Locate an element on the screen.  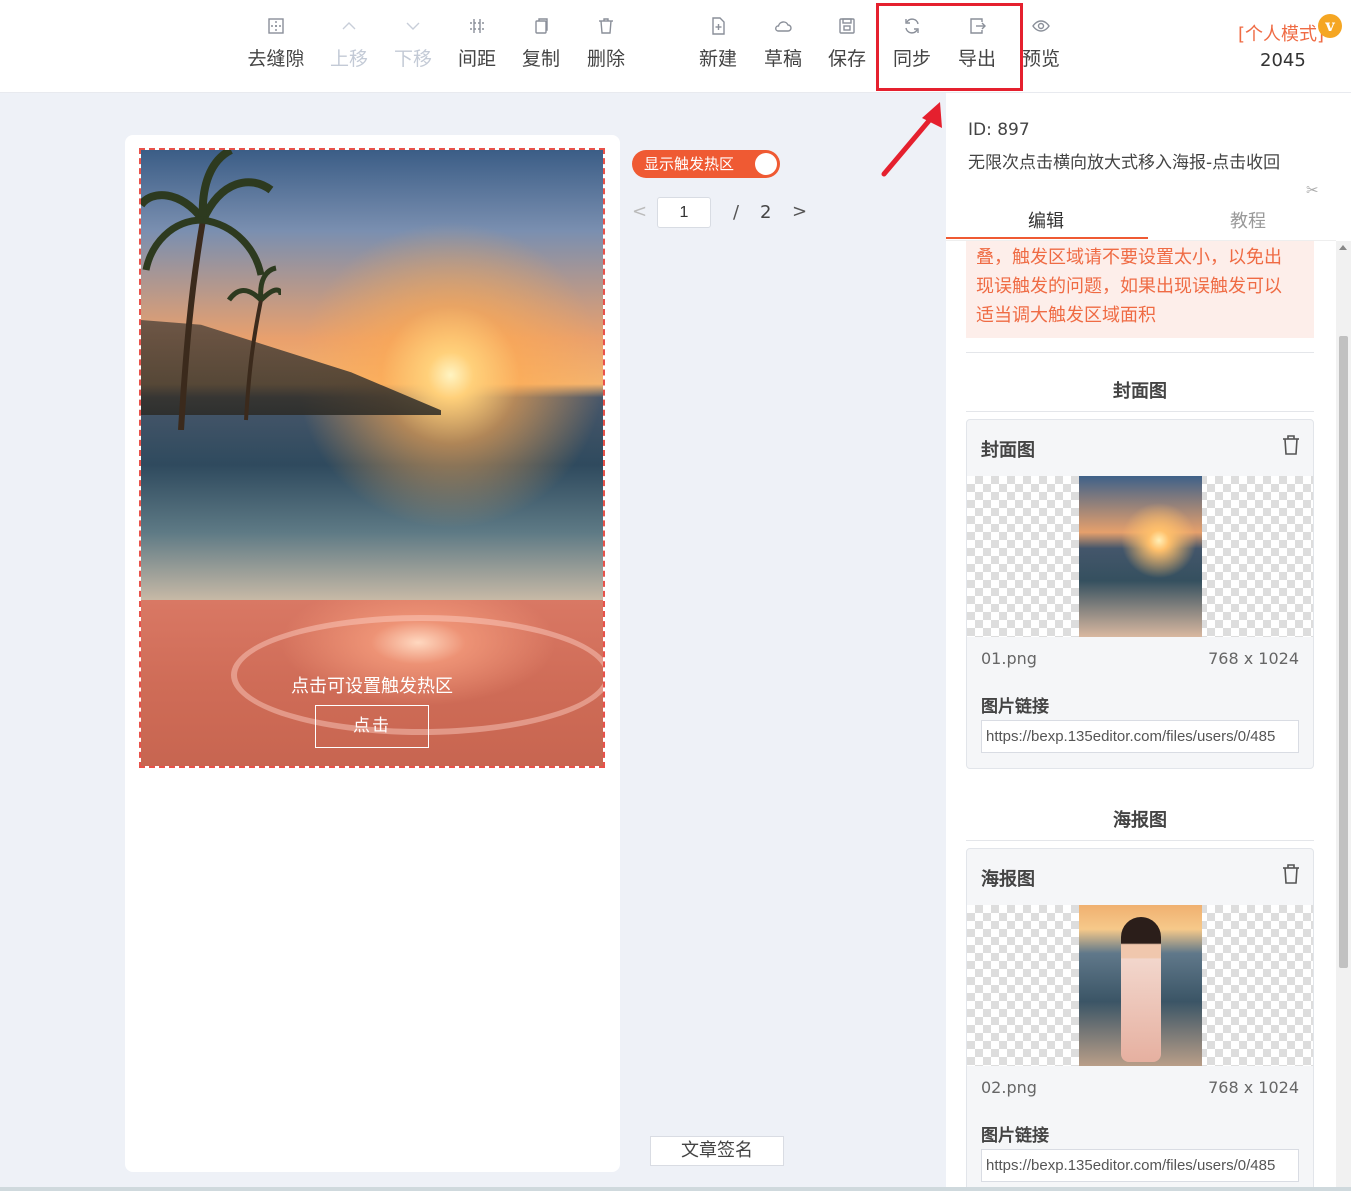
mode-label: [个人模式] is located at coordinates (1281, 33).